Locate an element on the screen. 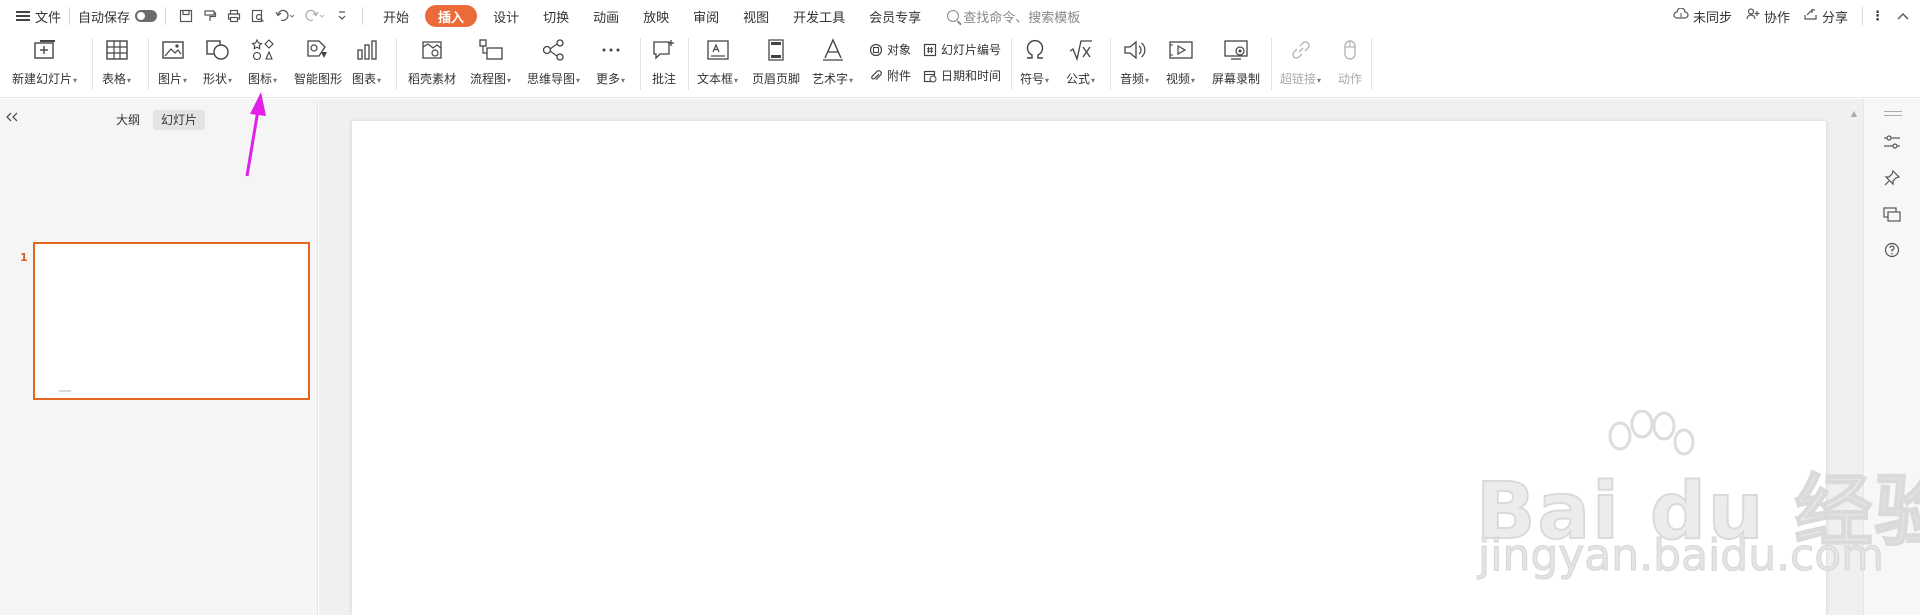 The width and height of the screenshot is (1920, 615). share-button: 分享 is located at coordinates (1826, 16).